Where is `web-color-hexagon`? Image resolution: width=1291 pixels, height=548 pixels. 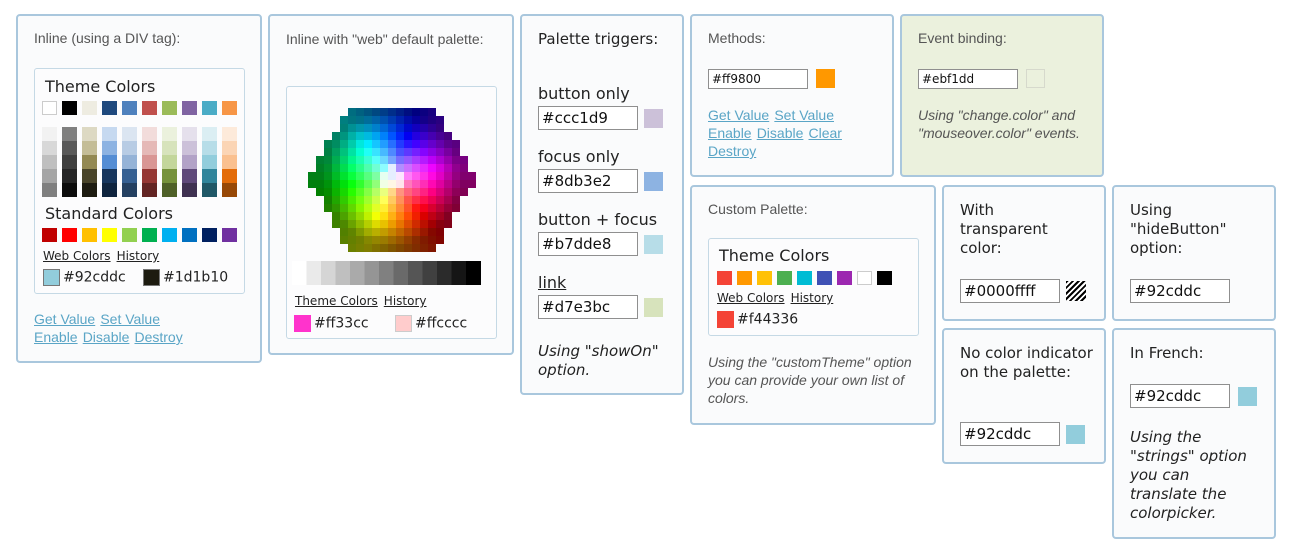 web-color-hexagon is located at coordinates (392, 177).